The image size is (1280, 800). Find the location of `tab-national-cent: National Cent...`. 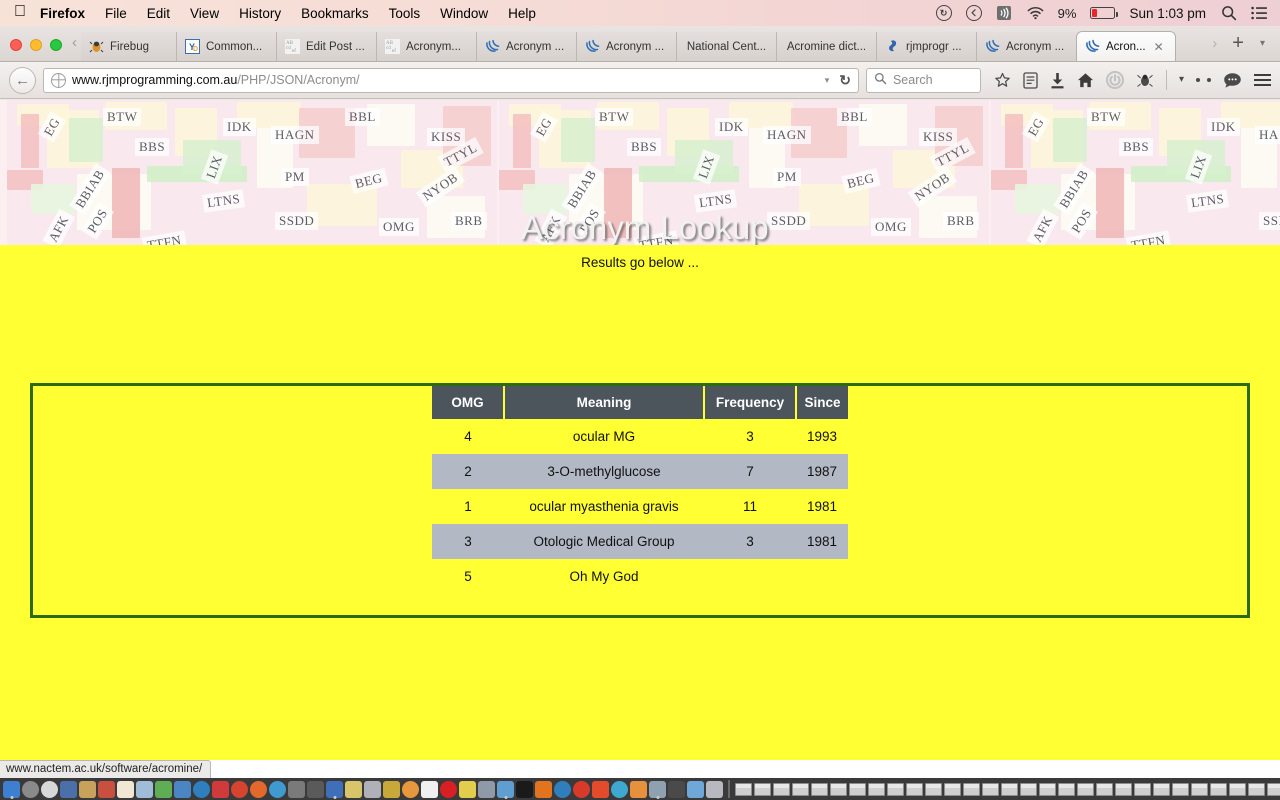

tab-national-cent: National Cent... is located at coordinates (726, 46).